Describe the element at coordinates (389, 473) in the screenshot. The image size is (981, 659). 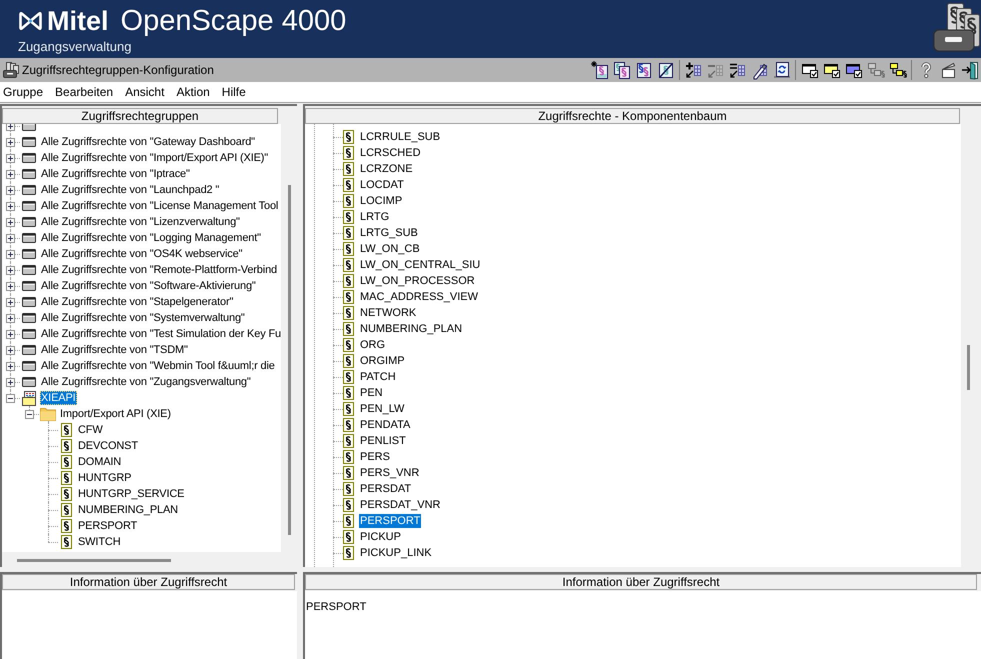
I see `tree-item: PERS_VNR` at that location.